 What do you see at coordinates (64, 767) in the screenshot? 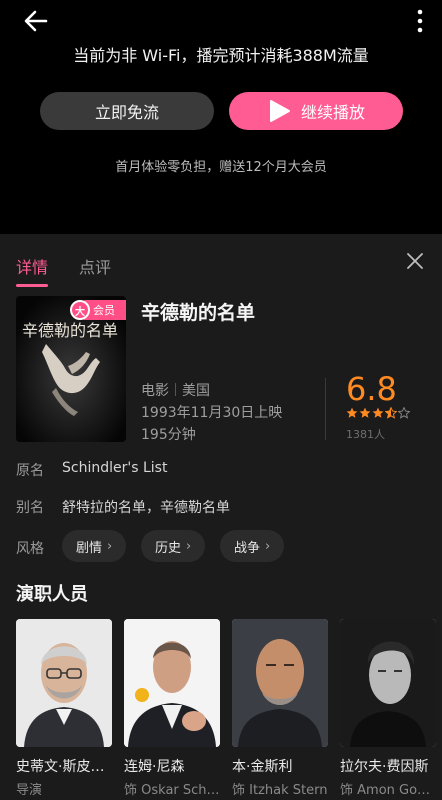
I see `cast-name: 史蒂文·斯皮尔伯格` at bounding box center [64, 767].